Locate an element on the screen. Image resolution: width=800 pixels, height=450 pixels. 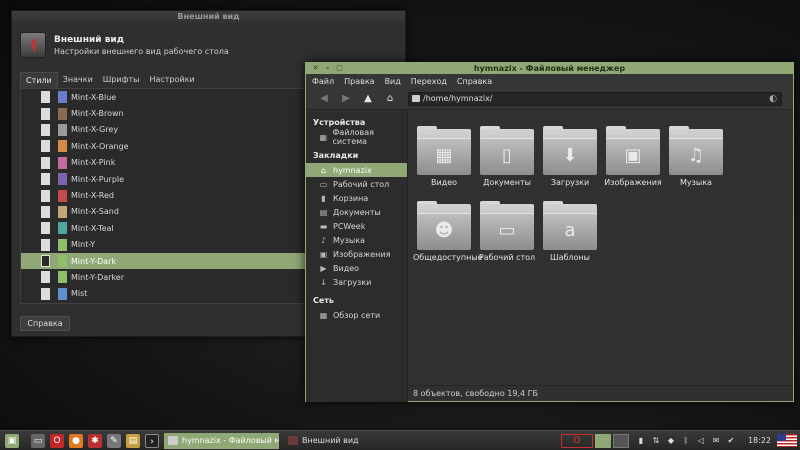
folder-emblem-icon: ▦ is located at coordinates (444, 155).